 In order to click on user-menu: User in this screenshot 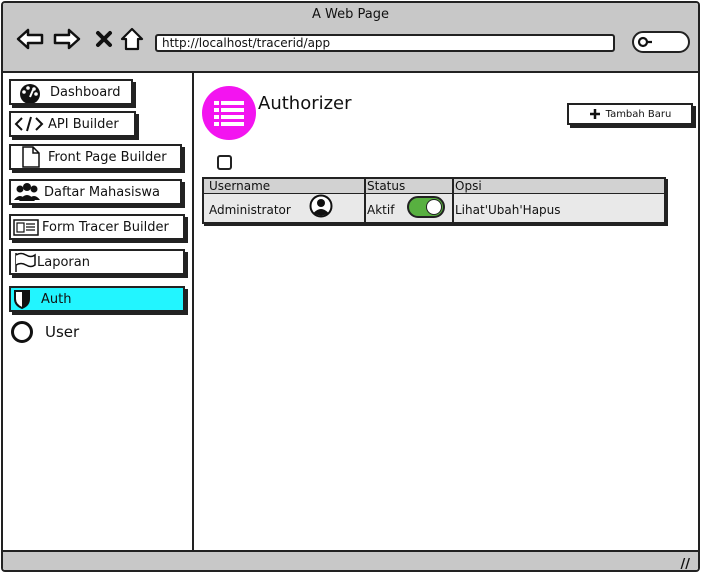, I will do `click(45, 332)`.